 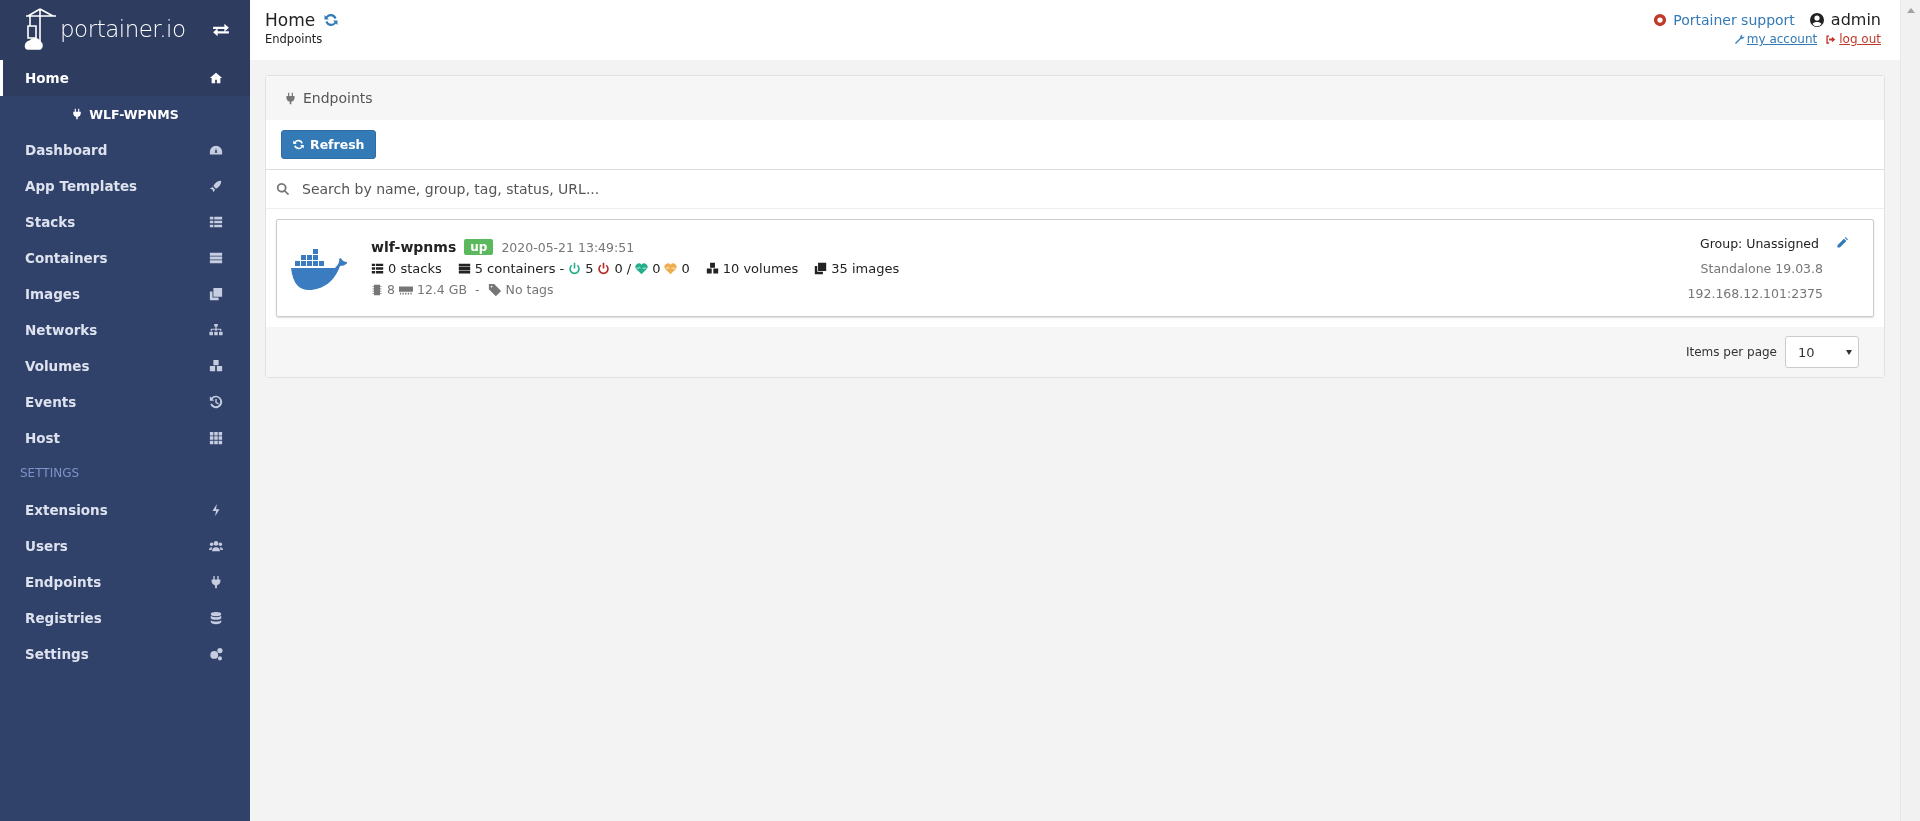 I want to click on wrench-icon, so click(x=1739, y=39).